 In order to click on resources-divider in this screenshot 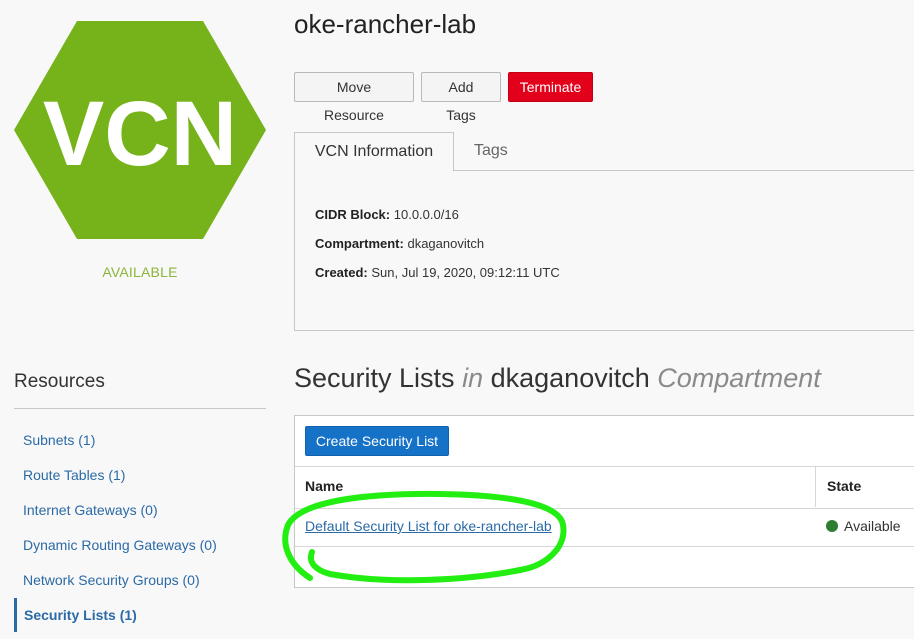, I will do `click(140, 408)`.